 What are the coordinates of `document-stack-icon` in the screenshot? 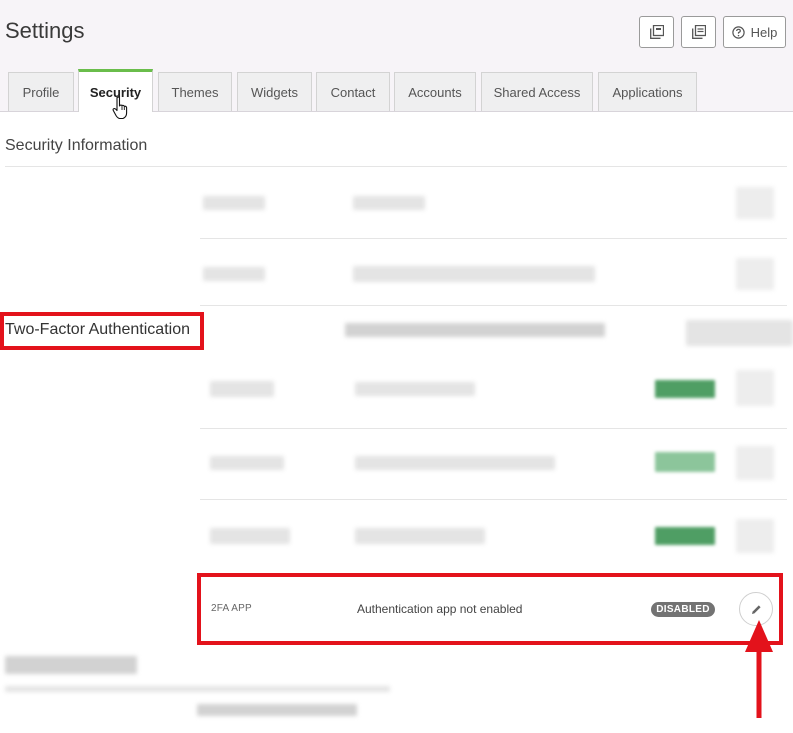 It's located at (698, 32).